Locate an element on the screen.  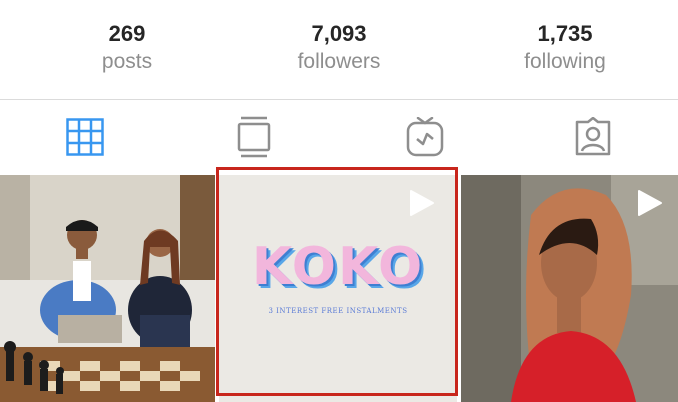
feed-icon is located at coordinates (254, 137).